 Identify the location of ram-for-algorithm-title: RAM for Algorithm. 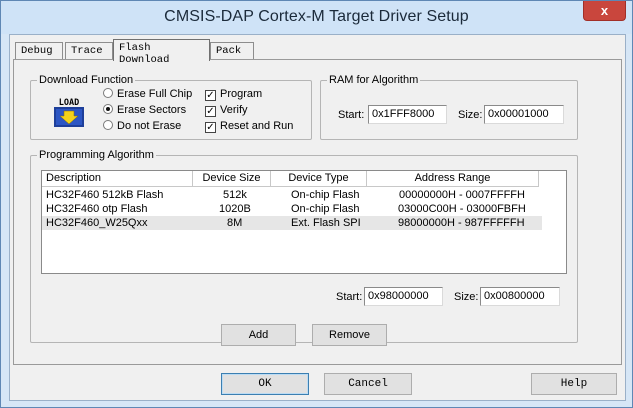
(374, 80).